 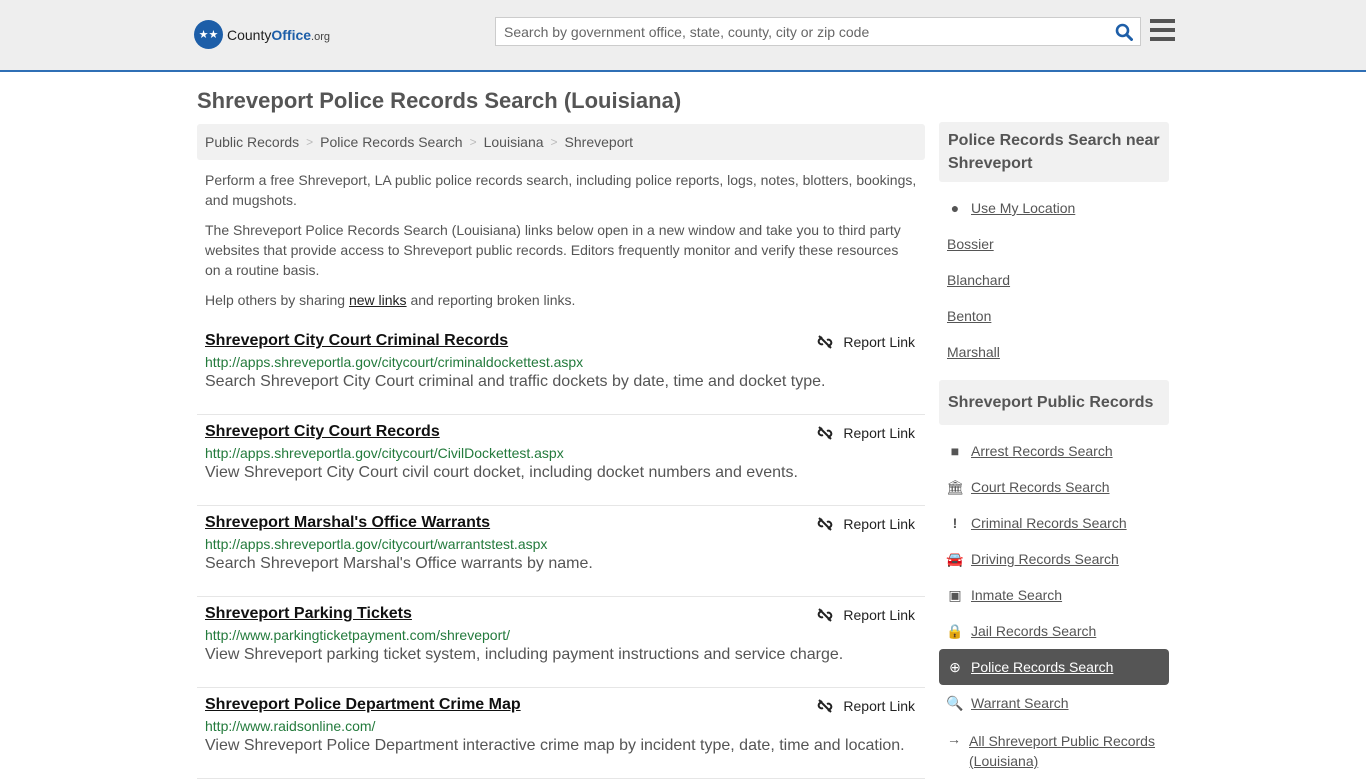 I want to click on id-badge-icon: ▣, so click(x=955, y=594).